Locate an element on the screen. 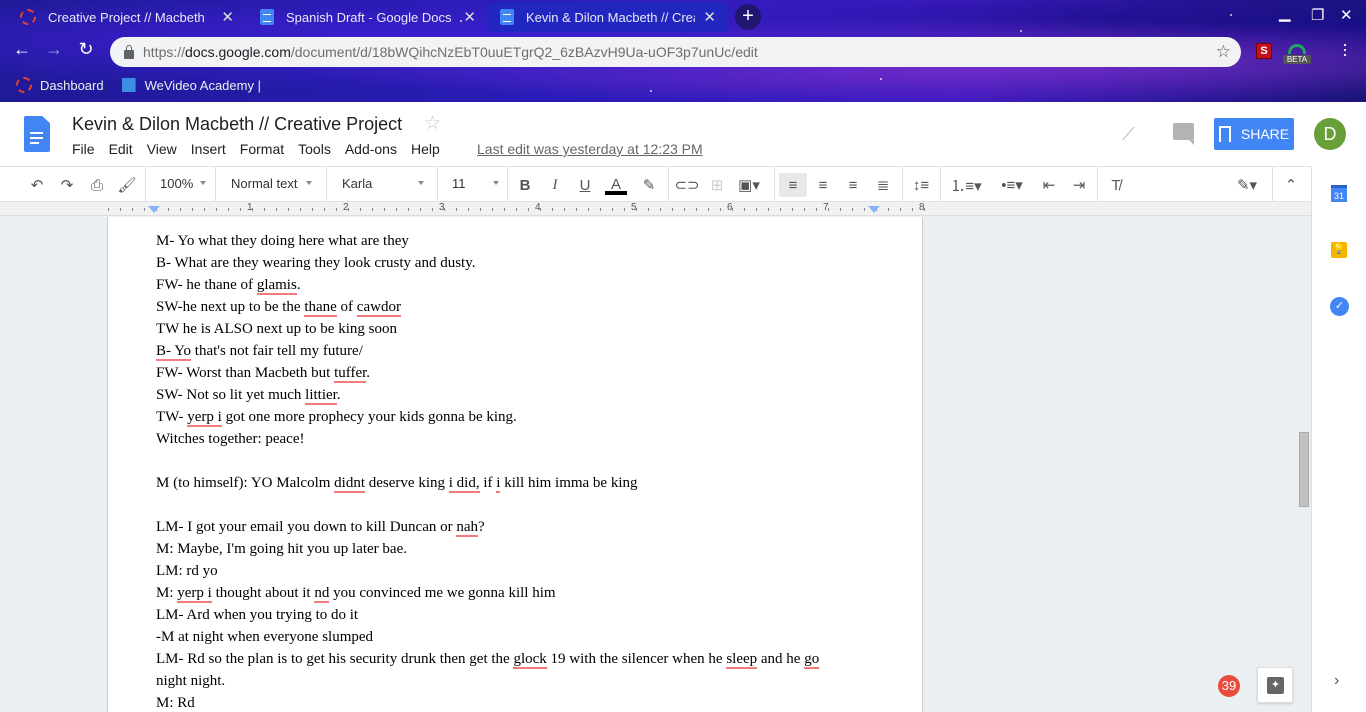 The width and height of the screenshot is (1366, 712). increase-indent-icon: ⇥ is located at coordinates (1079, 185).